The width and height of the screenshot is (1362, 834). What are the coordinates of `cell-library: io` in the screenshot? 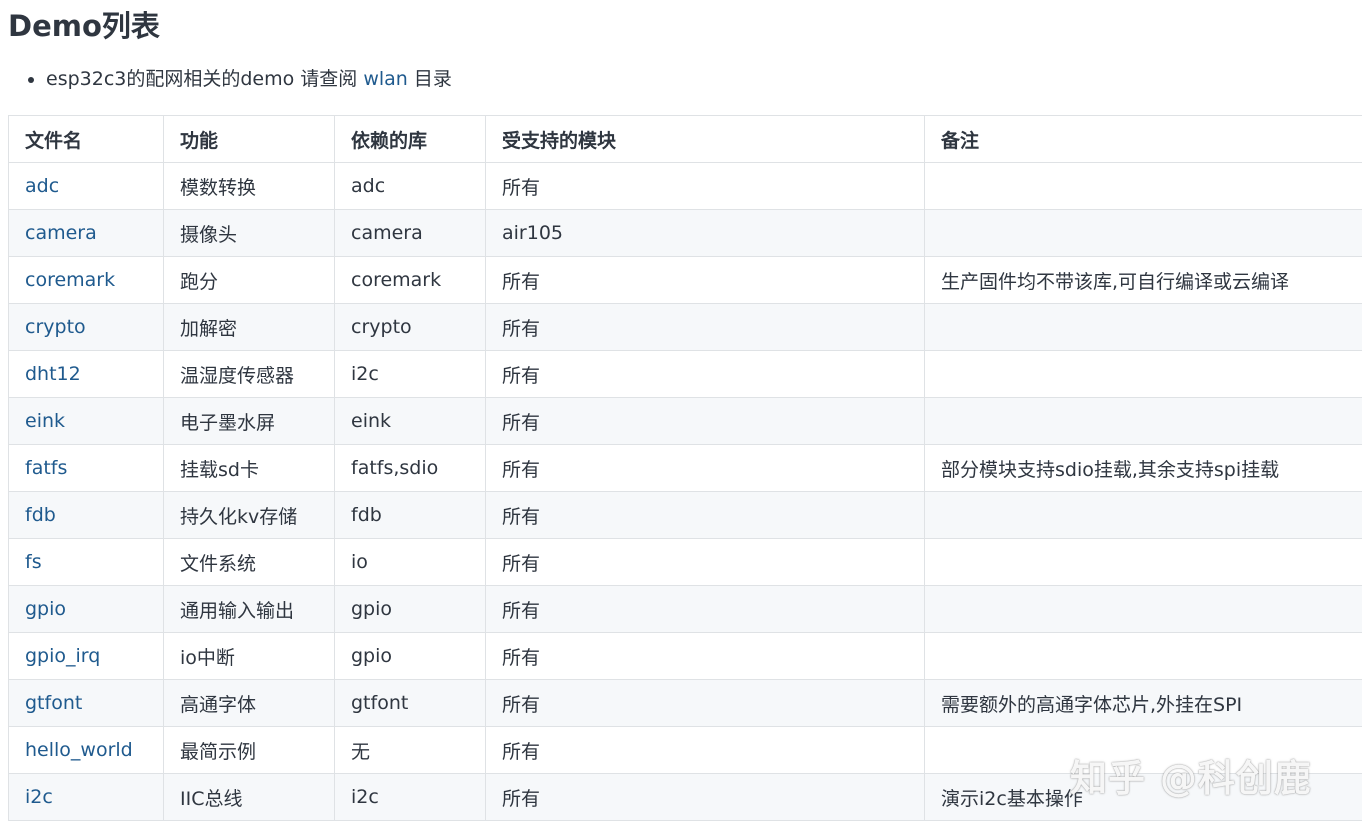 It's located at (410, 562).